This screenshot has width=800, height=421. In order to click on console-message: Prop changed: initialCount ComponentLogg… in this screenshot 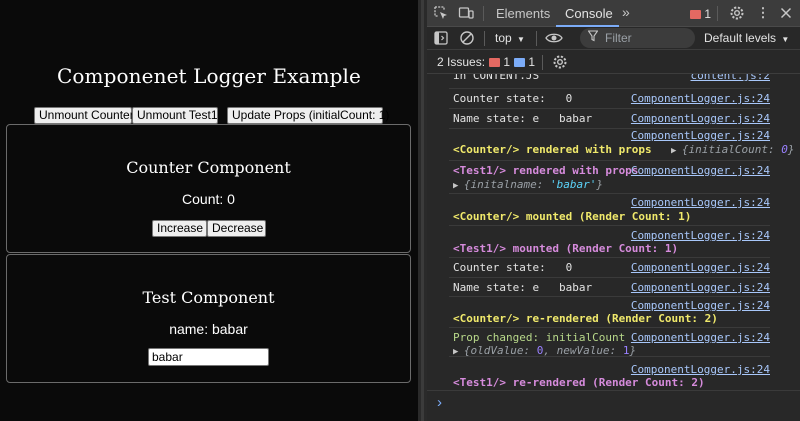, I will do `click(609, 342)`.